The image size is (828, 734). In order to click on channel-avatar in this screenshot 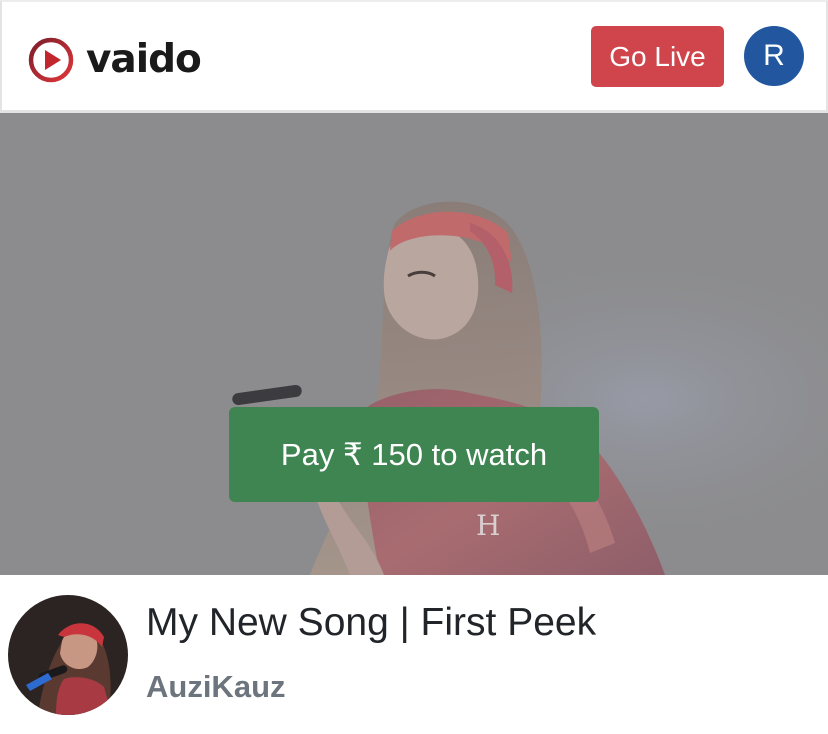, I will do `click(68, 655)`.